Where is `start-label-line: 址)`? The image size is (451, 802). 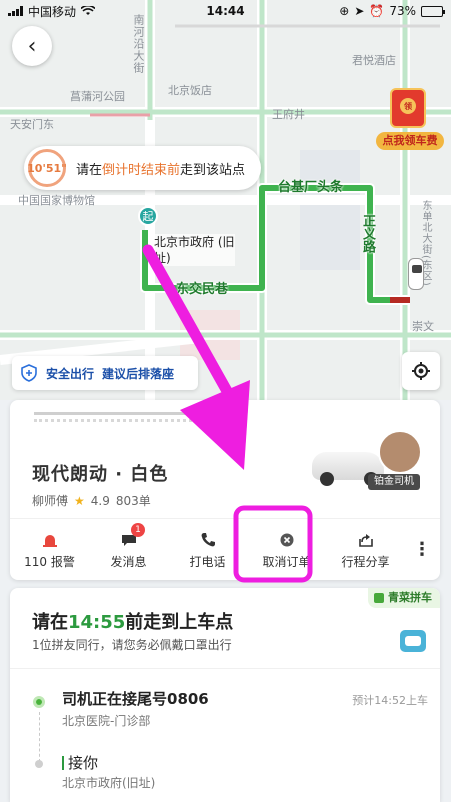 start-label-line: 址) is located at coordinates (162, 258).